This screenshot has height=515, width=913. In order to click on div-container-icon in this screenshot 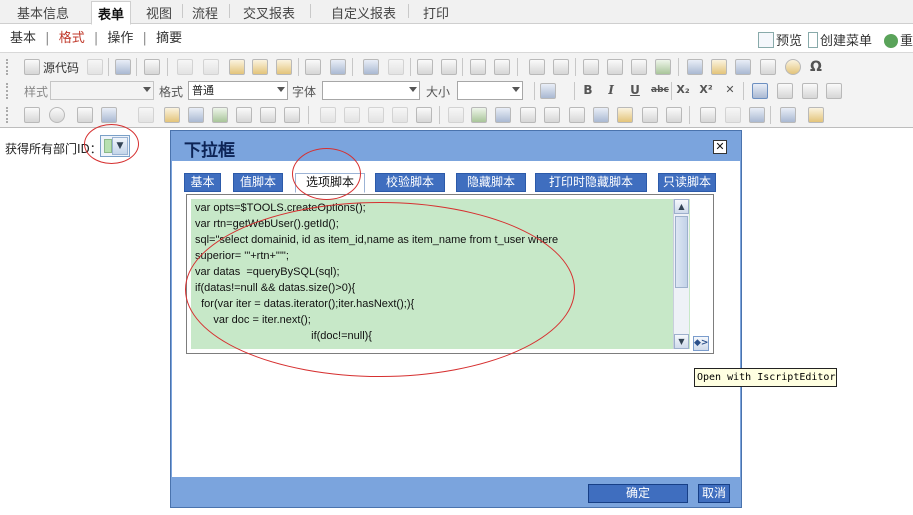, I will do `click(663, 67)`.